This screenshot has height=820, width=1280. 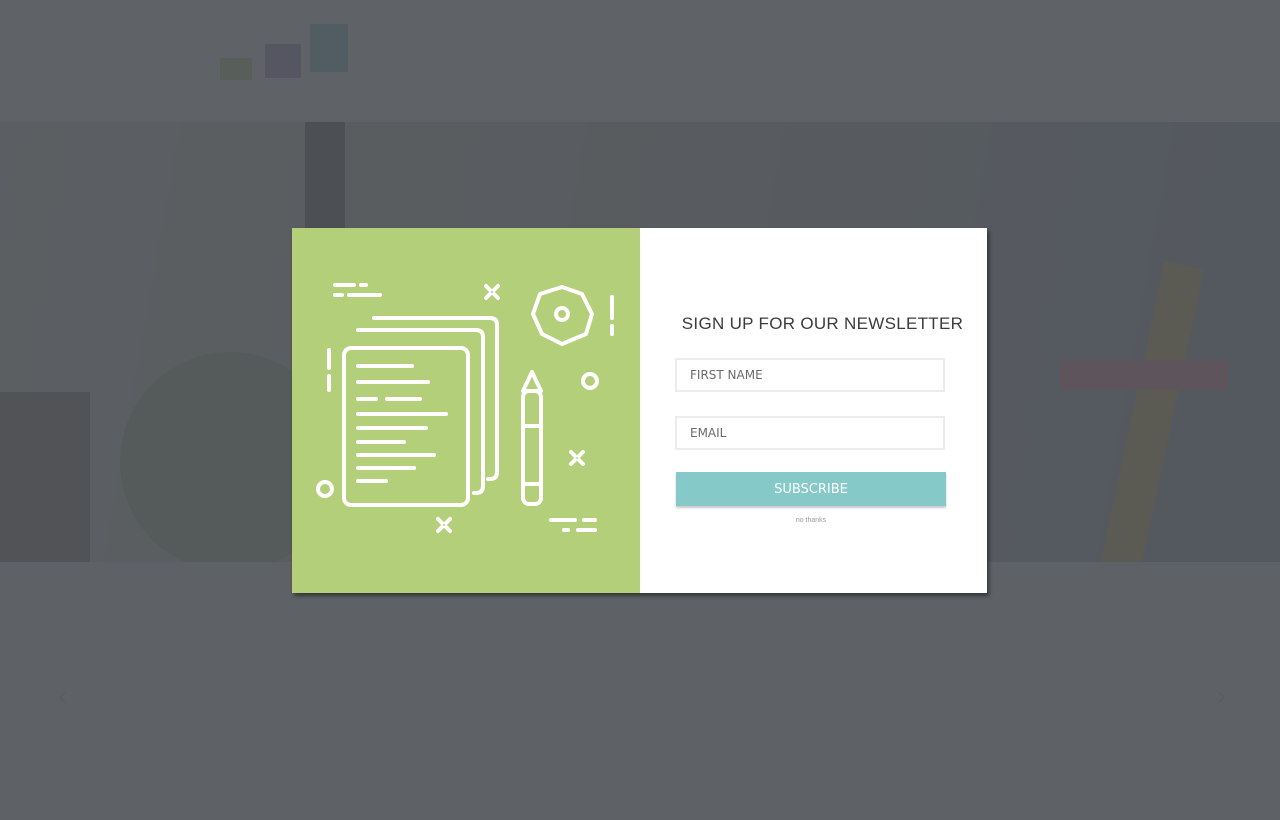 What do you see at coordinates (810, 375) in the screenshot?
I see `first-name-input` at bounding box center [810, 375].